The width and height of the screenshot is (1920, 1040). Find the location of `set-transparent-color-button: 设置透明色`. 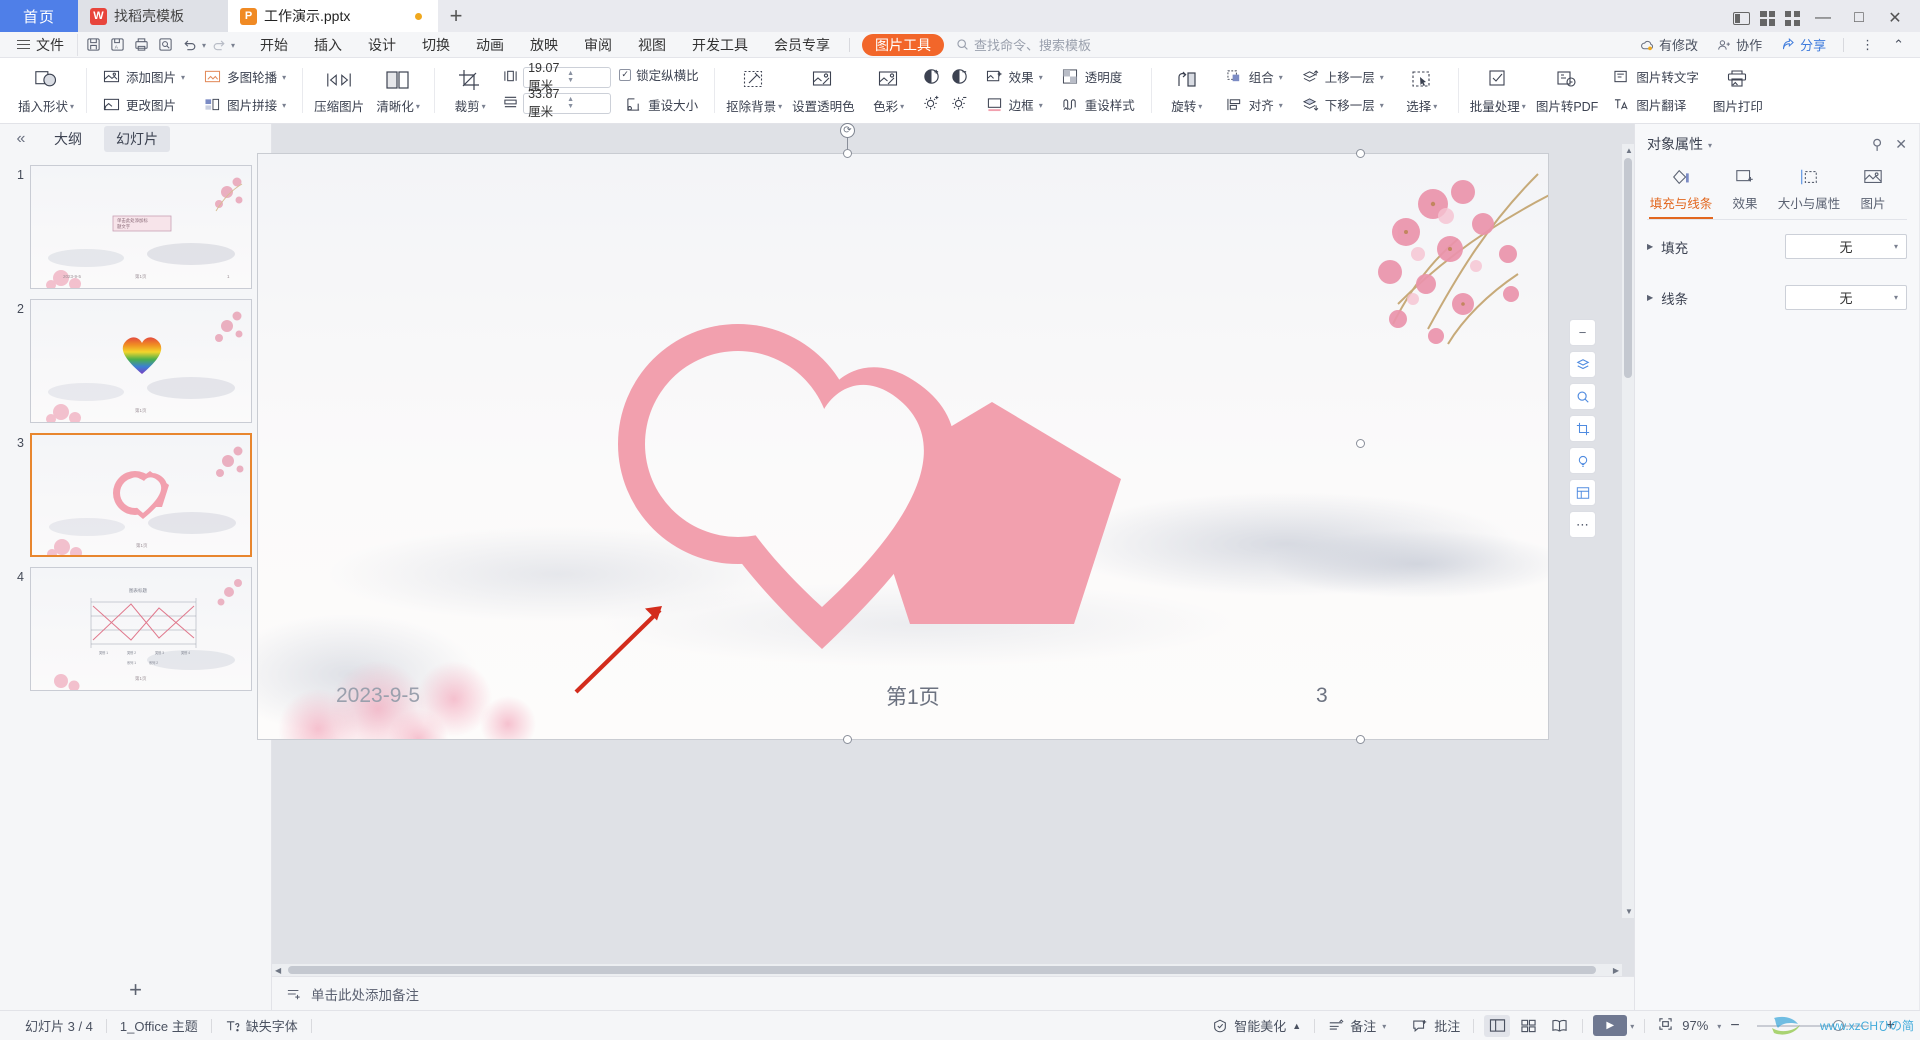

set-transparent-color-button: 设置透明色 is located at coordinates (823, 90).